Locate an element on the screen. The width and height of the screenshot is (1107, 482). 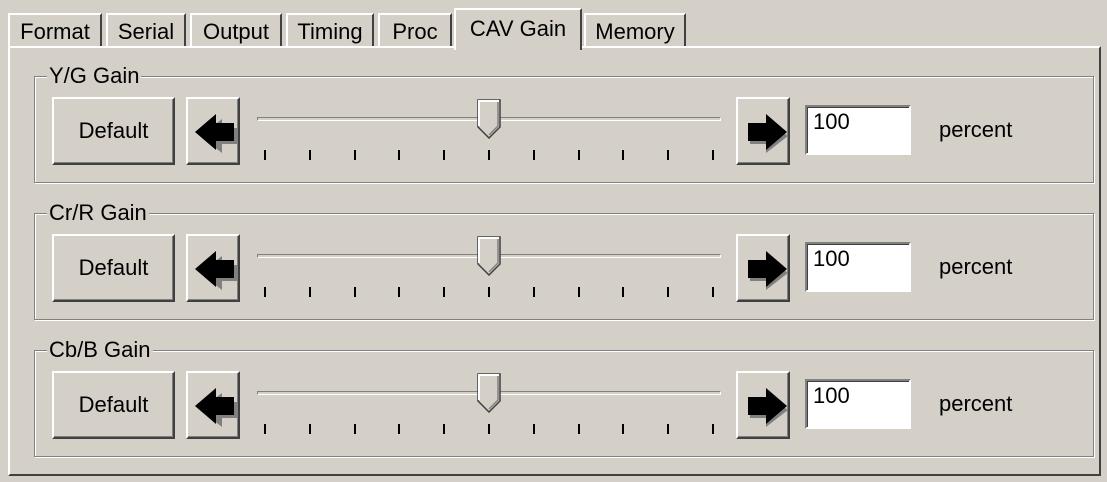
tab-memory: Memory is located at coordinates (635, 29).